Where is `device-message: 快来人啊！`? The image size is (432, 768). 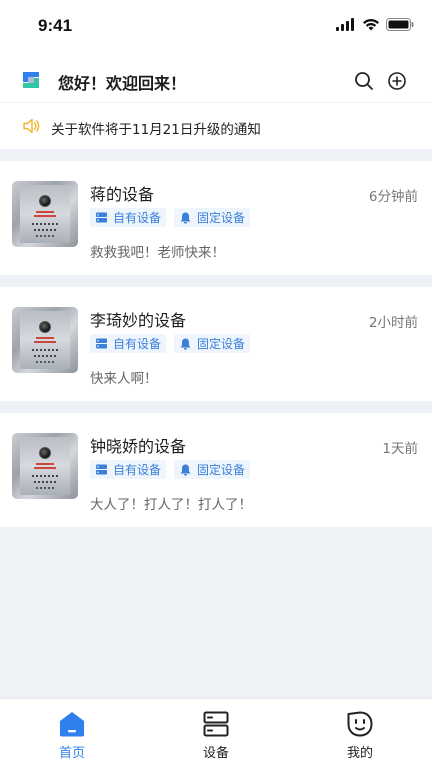 device-message: 快来人啊！ is located at coordinates (124, 379).